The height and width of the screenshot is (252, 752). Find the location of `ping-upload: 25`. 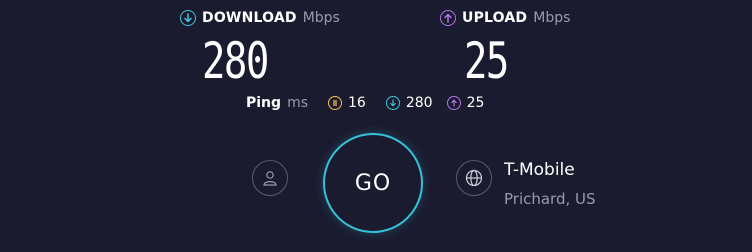

ping-upload: 25 is located at coordinates (465, 103).